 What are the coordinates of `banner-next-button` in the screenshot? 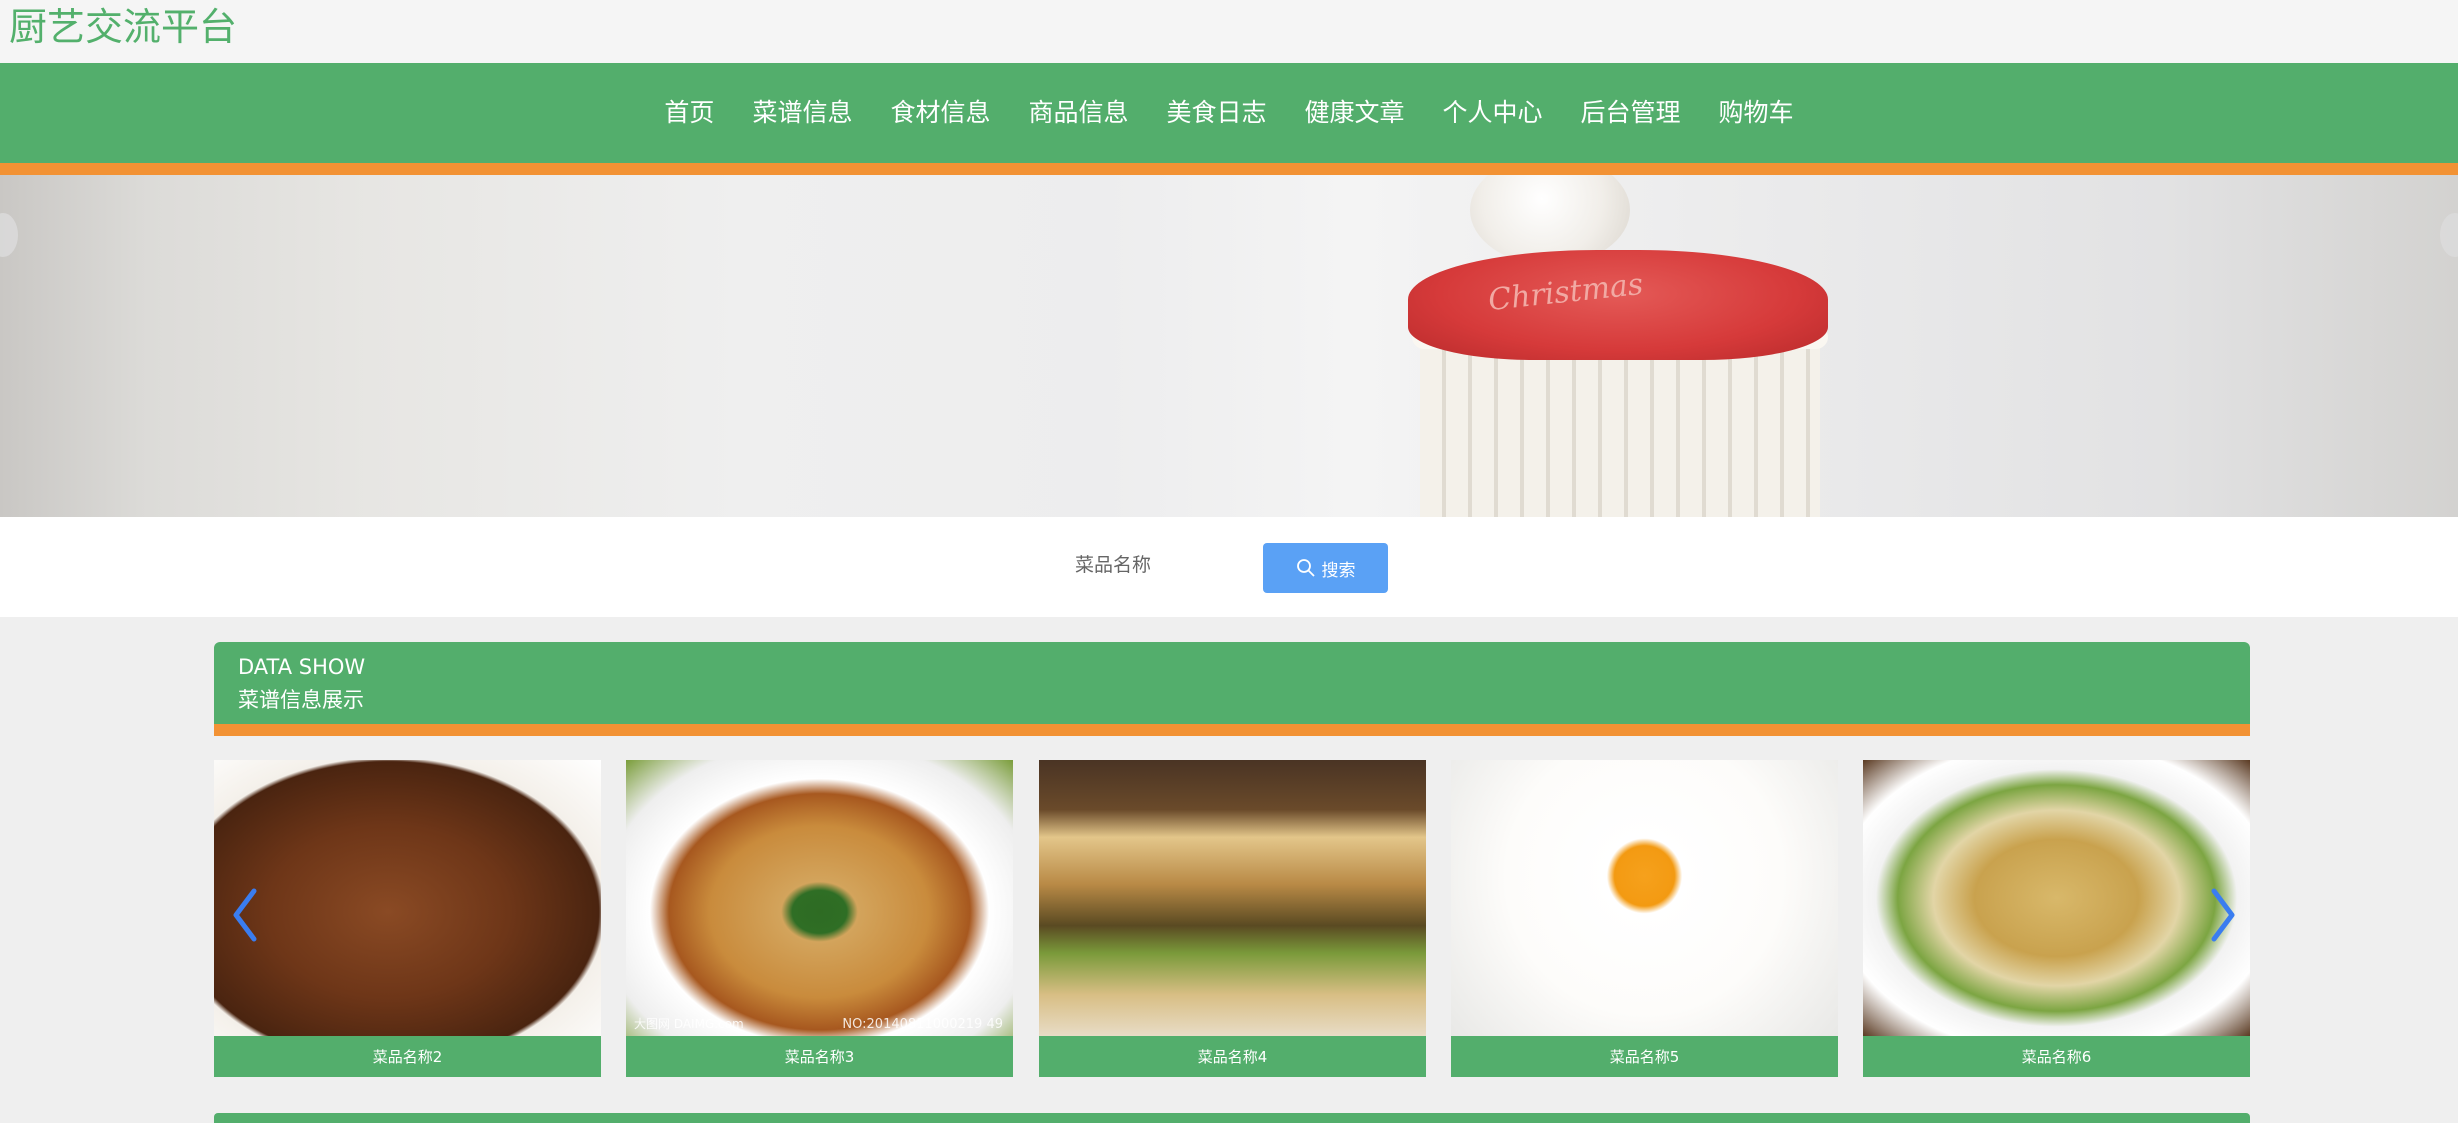 It's located at (2449, 235).